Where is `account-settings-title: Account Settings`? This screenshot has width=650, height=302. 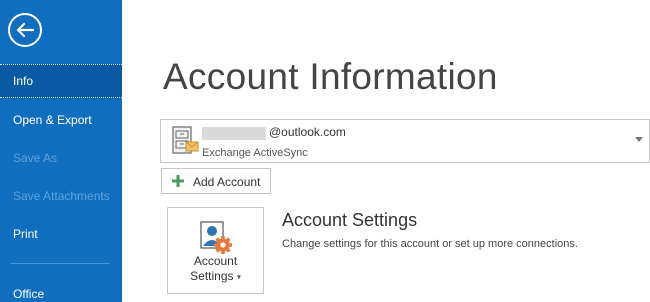
account-settings-title: Account Settings is located at coordinates (350, 220).